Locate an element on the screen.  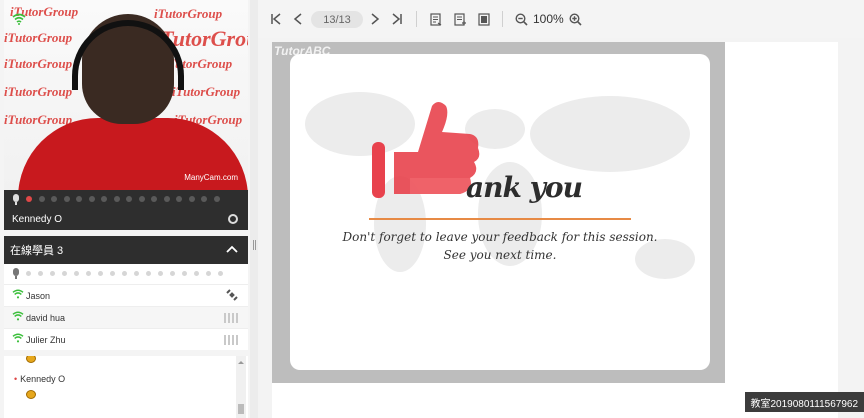
splitter-grip is located at coordinates (254, 245).